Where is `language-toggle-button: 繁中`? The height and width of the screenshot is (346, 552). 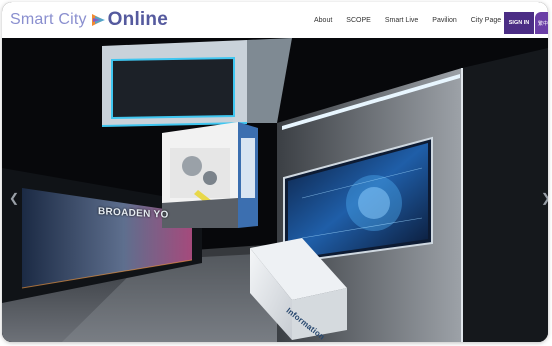 language-toggle-button: 繁中 is located at coordinates (541, 23).